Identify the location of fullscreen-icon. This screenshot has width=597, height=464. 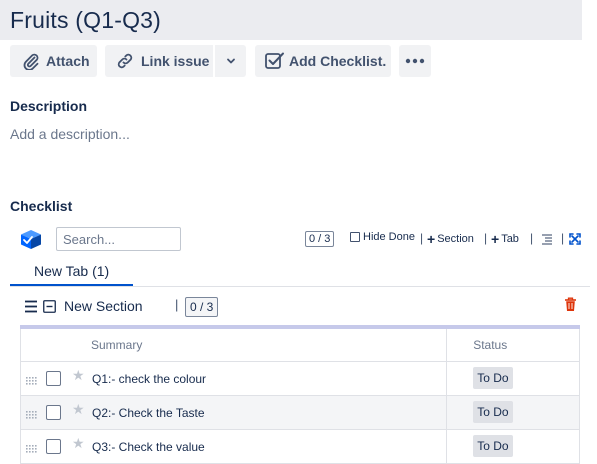
(575, 241).